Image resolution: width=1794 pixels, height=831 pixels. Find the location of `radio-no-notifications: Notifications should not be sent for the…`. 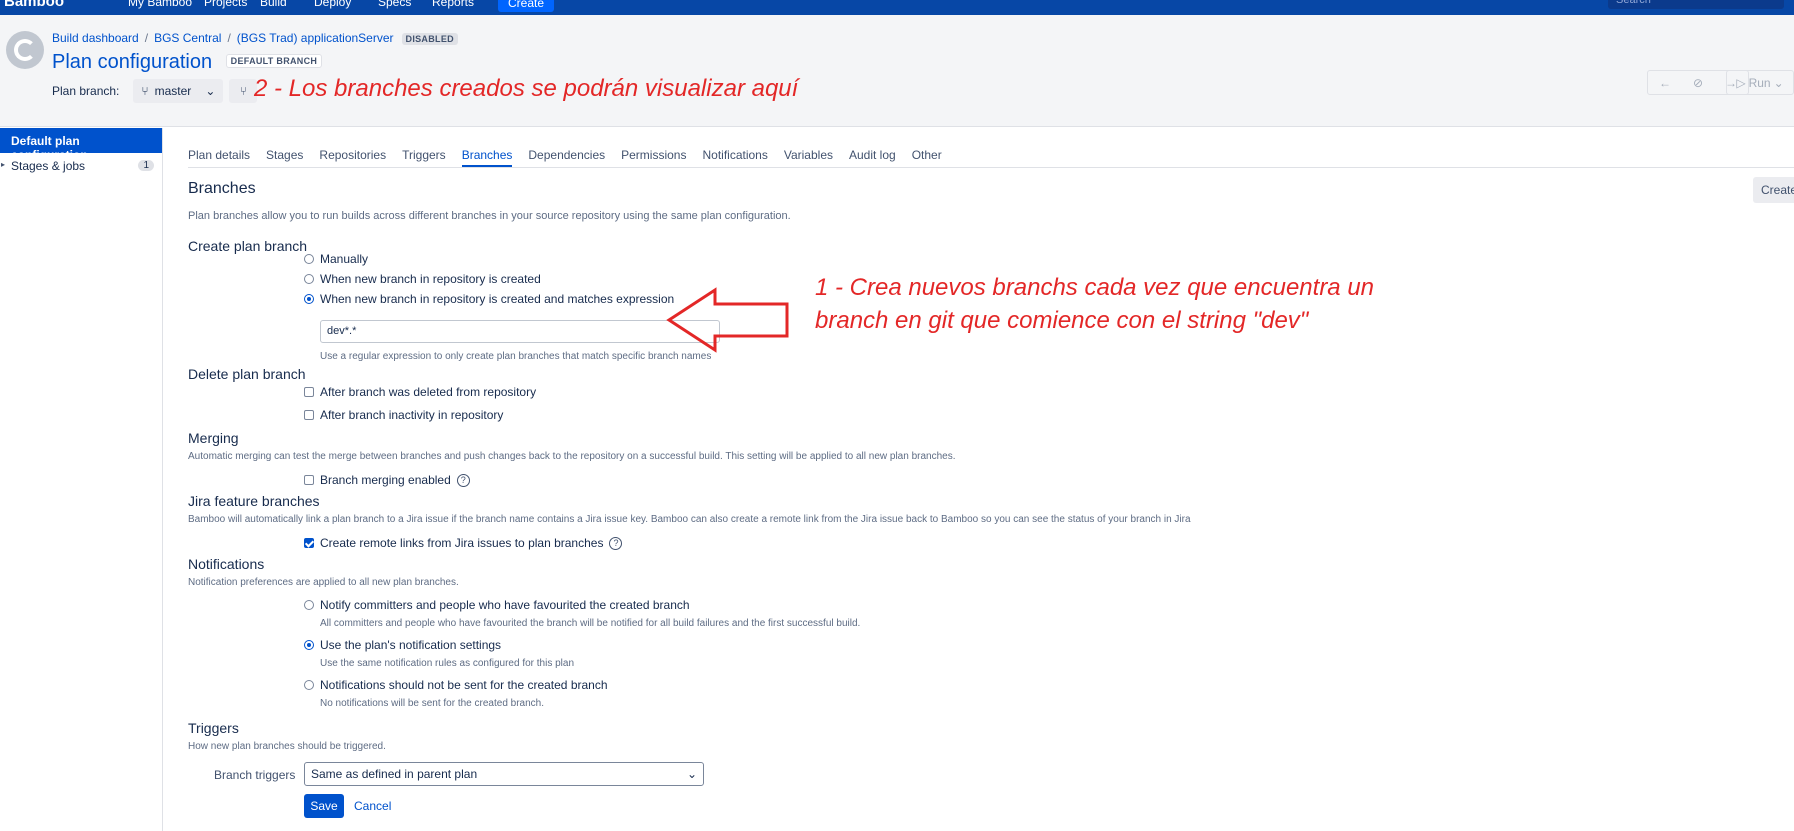

radio-no-notifications: Notifications should not be sent for the… is located at coordinates (456, 685).